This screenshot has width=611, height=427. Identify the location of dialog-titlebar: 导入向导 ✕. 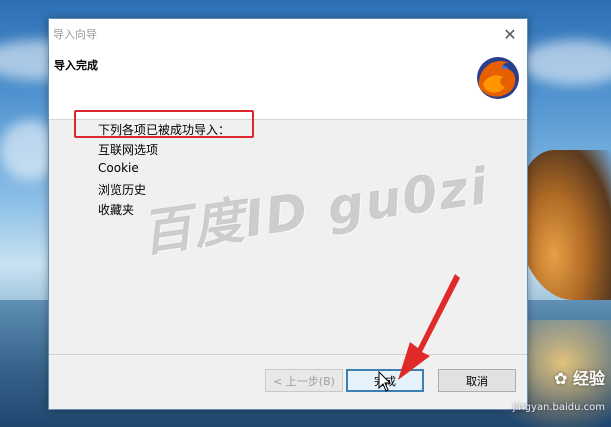
(288, 34).